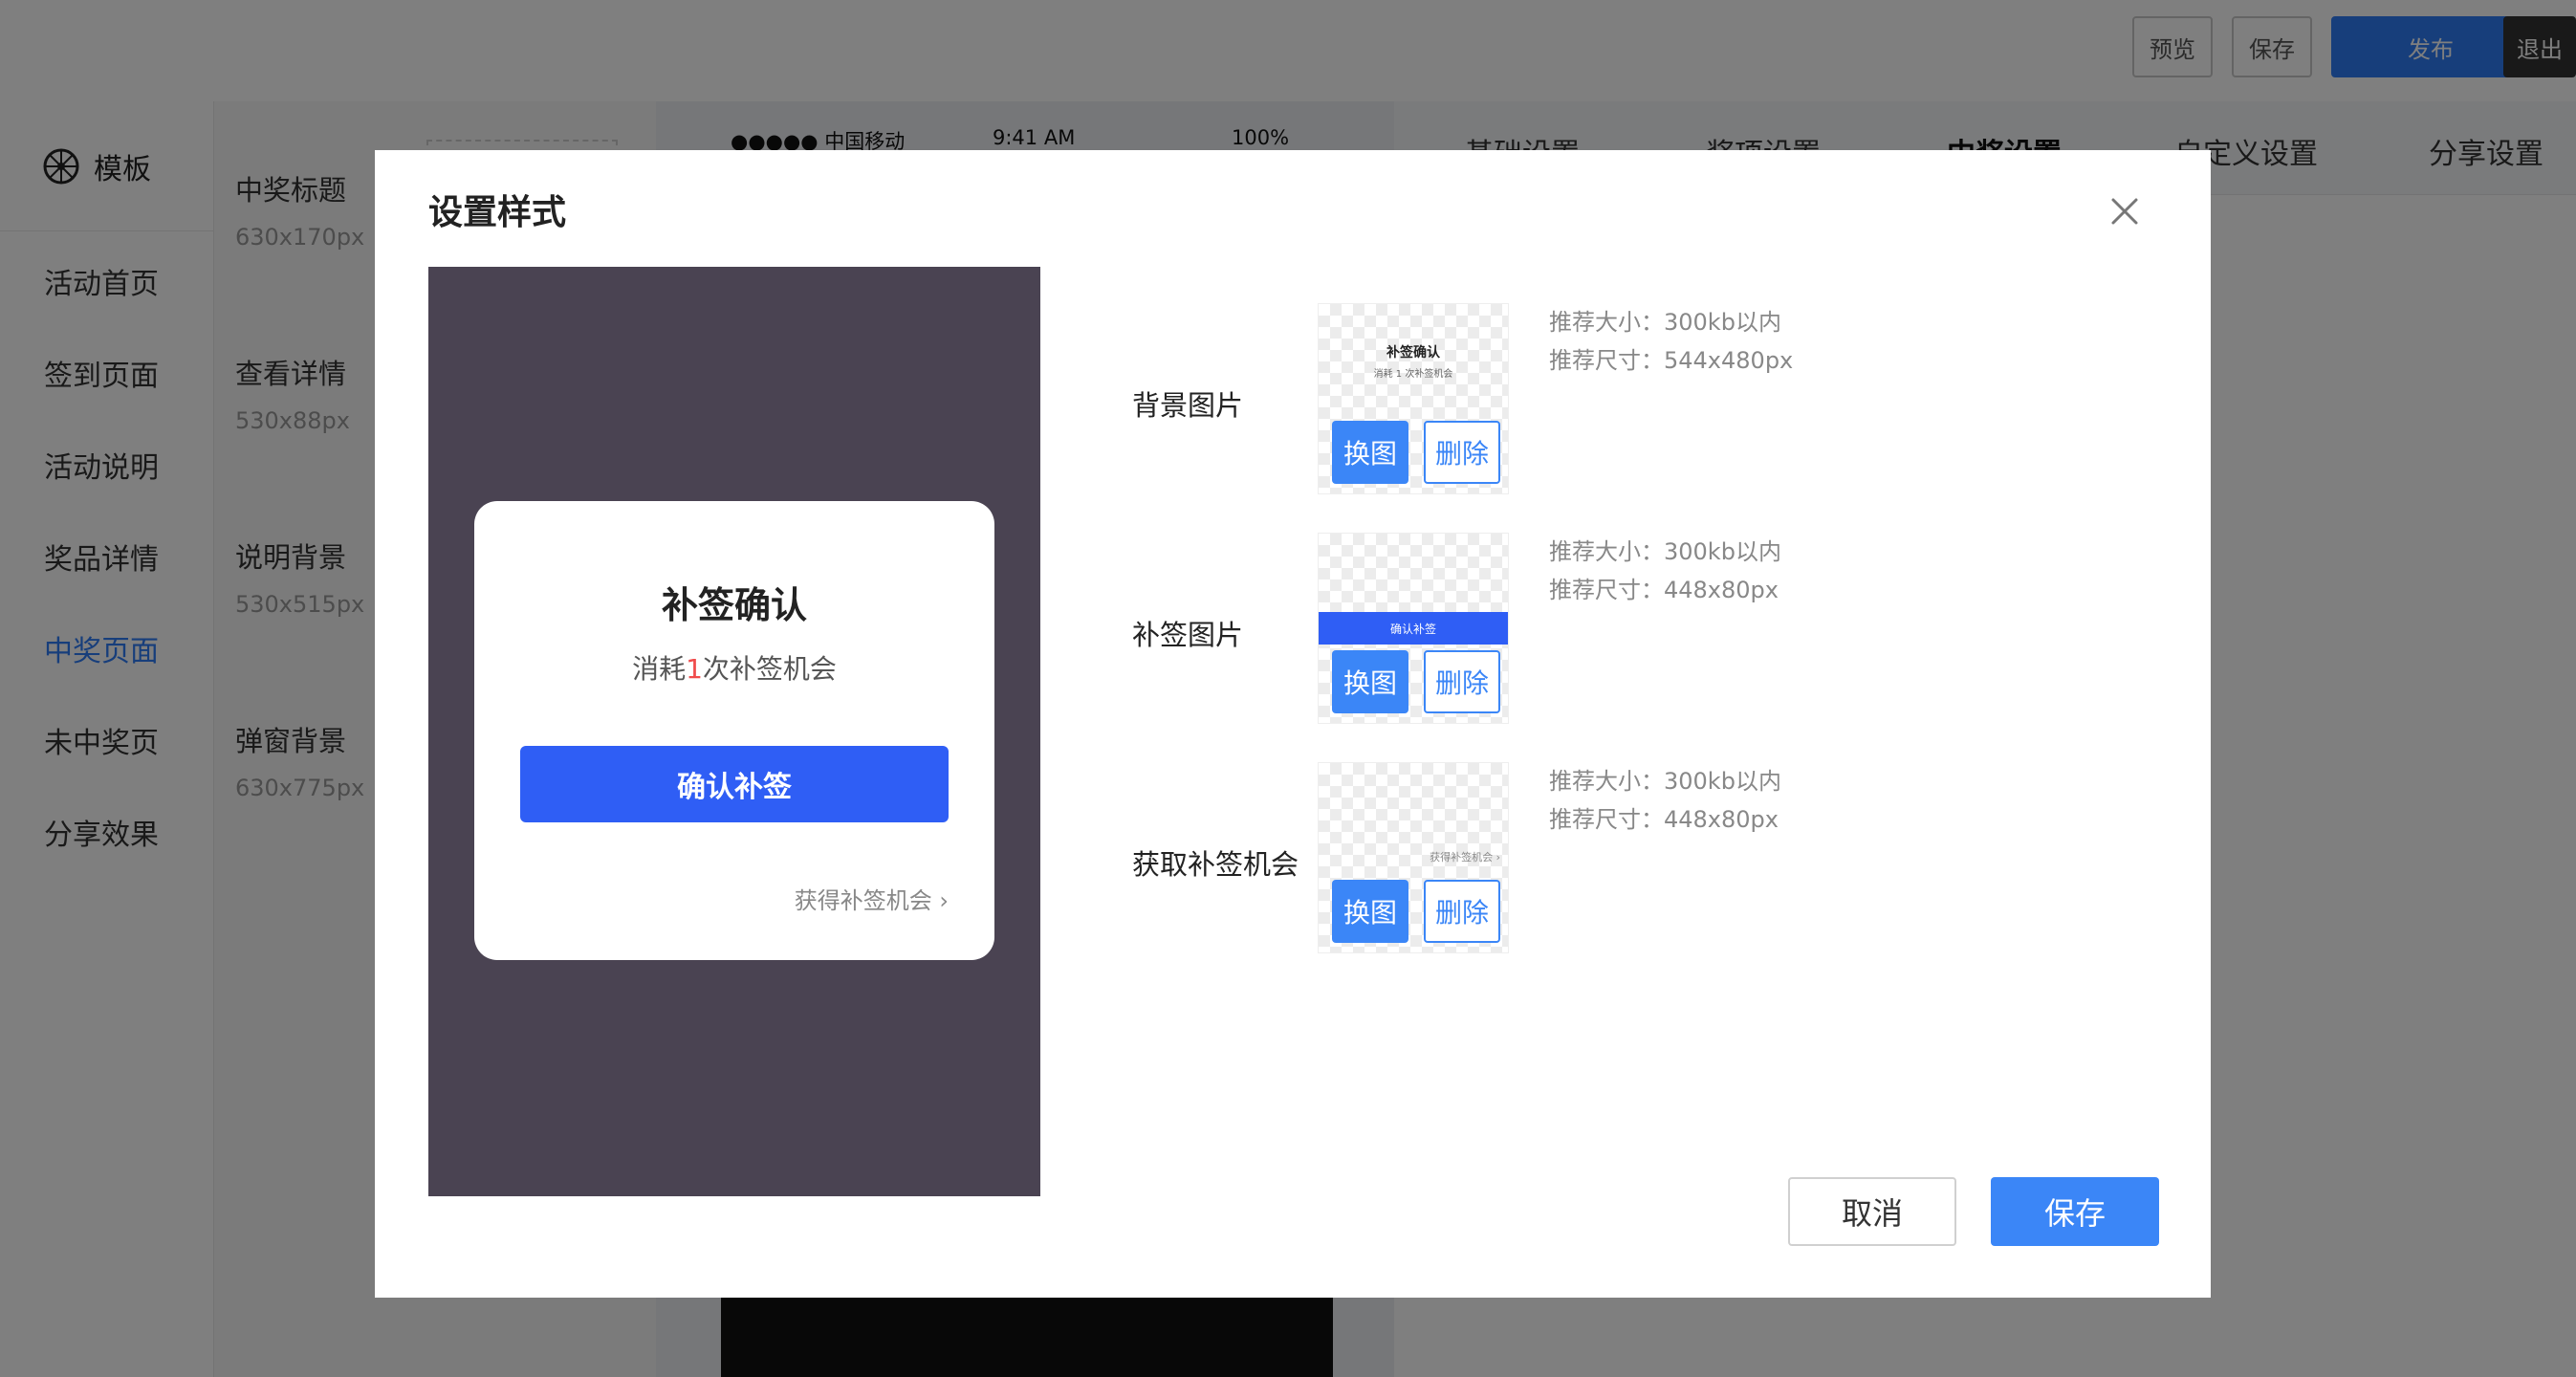 The height and width of the screenshot is (1377, 2576). I want to click on preview-subtitle: 消耗1次补签机会, so click(734, 668).